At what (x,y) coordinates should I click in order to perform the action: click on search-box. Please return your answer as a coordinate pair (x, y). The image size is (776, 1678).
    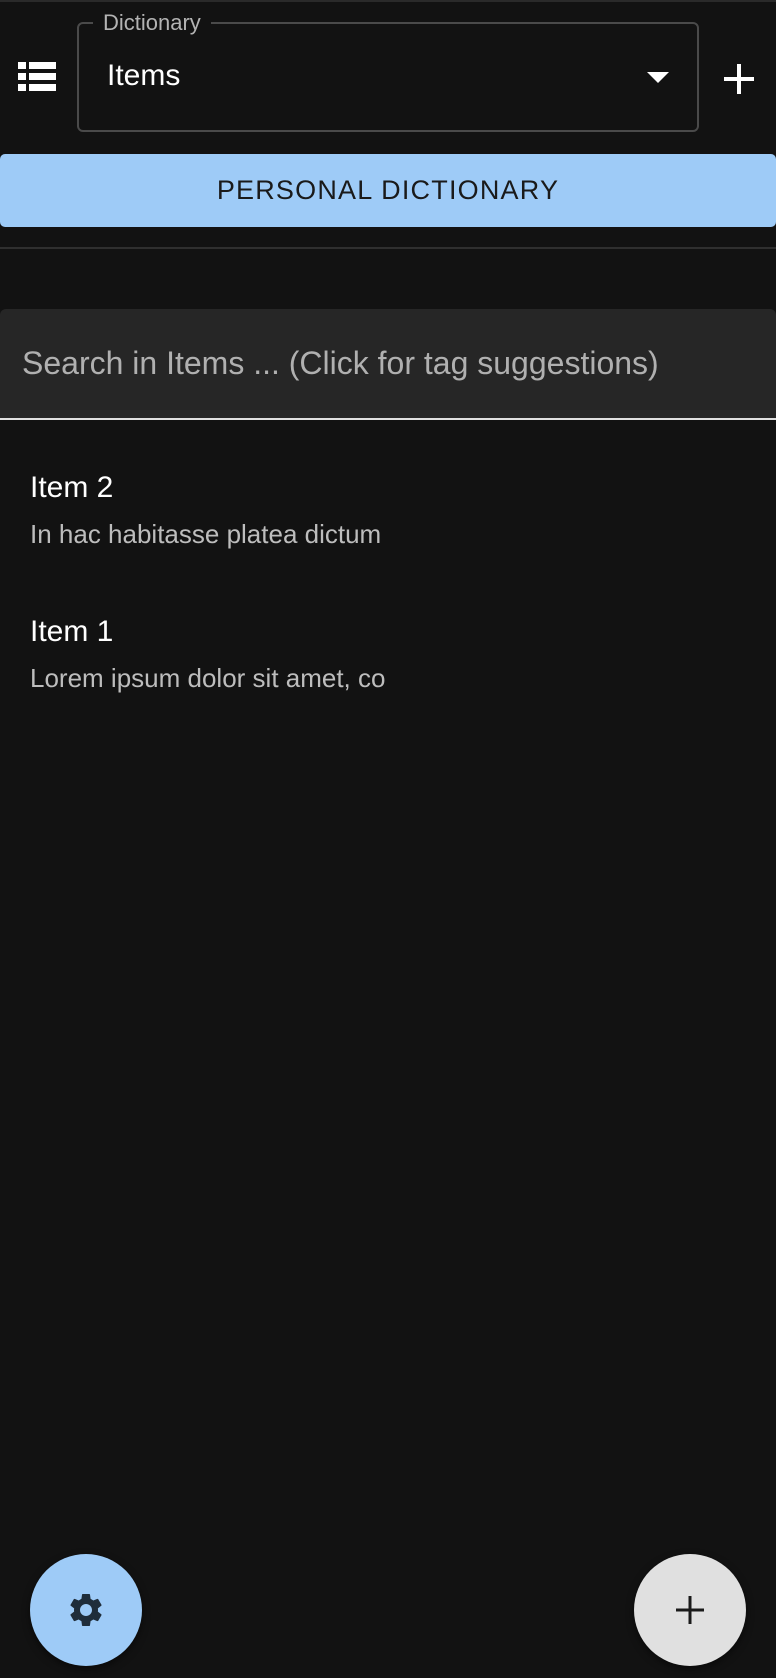
    Looking at the image, I should click on (388, 364).